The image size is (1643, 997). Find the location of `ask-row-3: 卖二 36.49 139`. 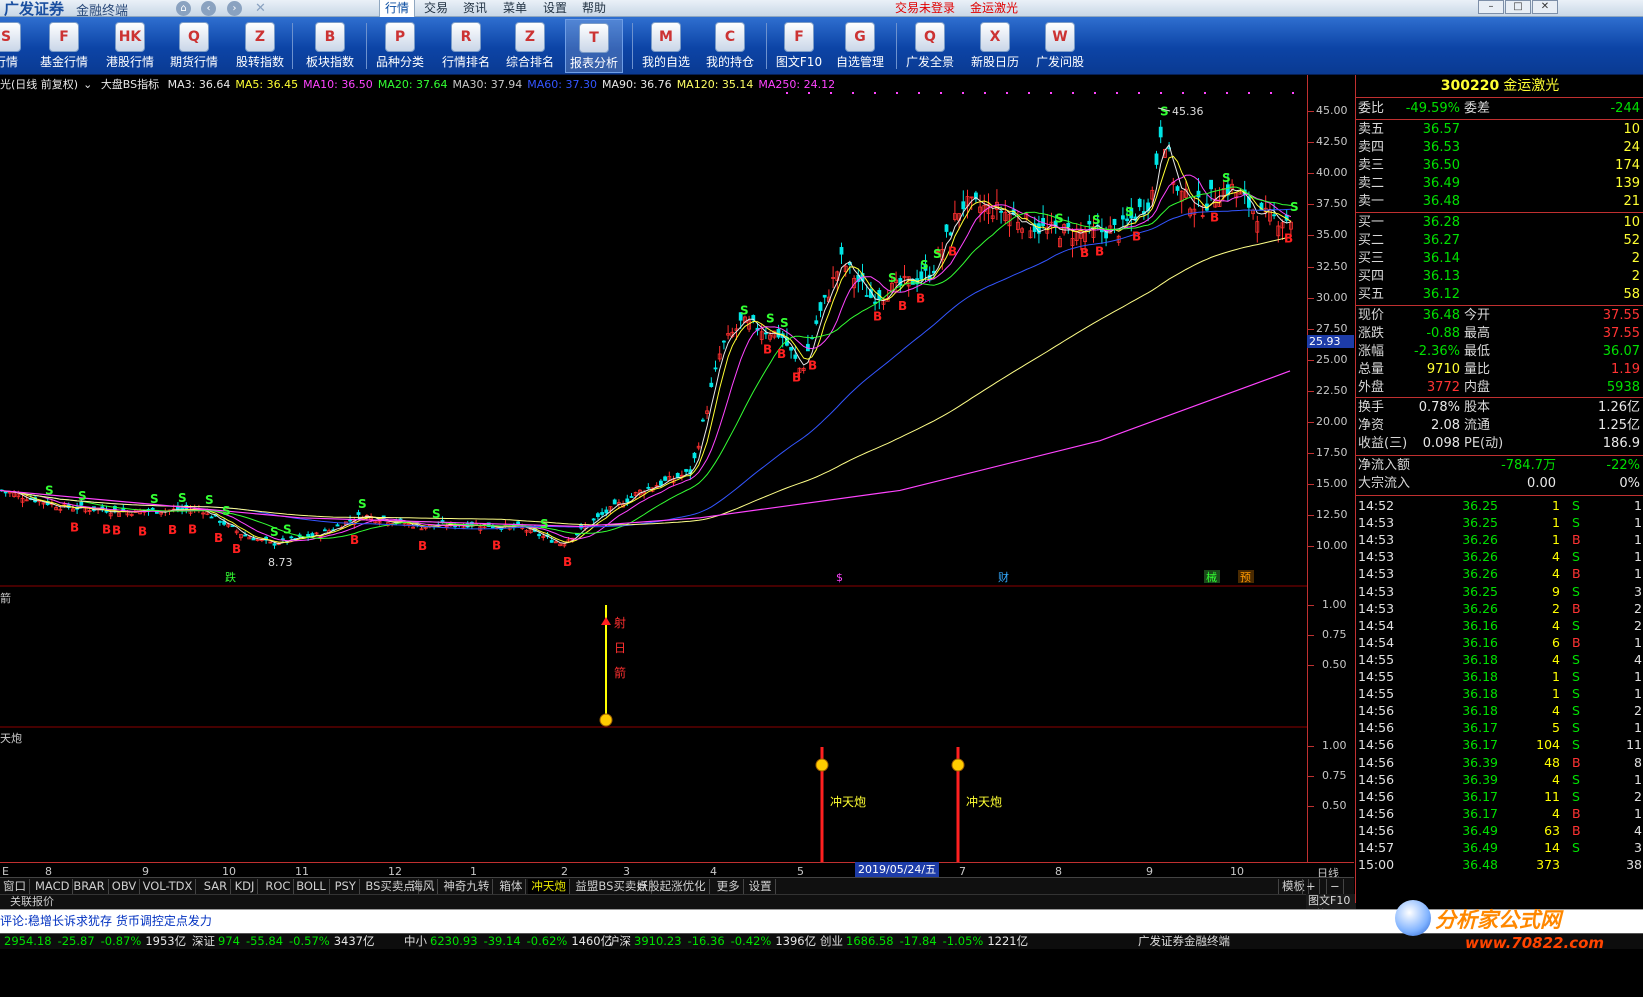

ask-row-3: 卖二 36.49 139 is located at coordinates (1499, 184).